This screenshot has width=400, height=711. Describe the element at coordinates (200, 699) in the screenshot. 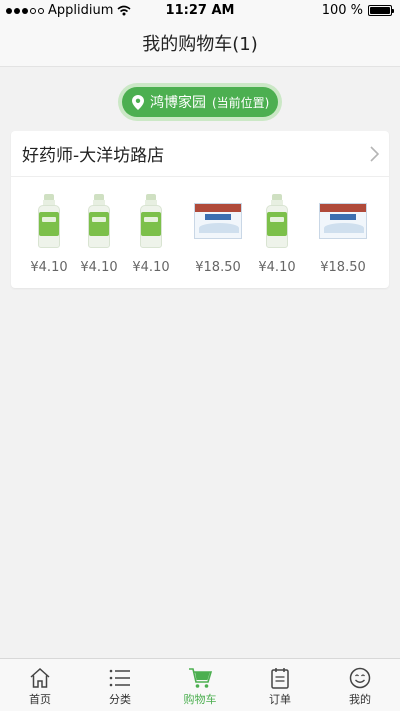

I see `tab-label: 购物车` at that location.